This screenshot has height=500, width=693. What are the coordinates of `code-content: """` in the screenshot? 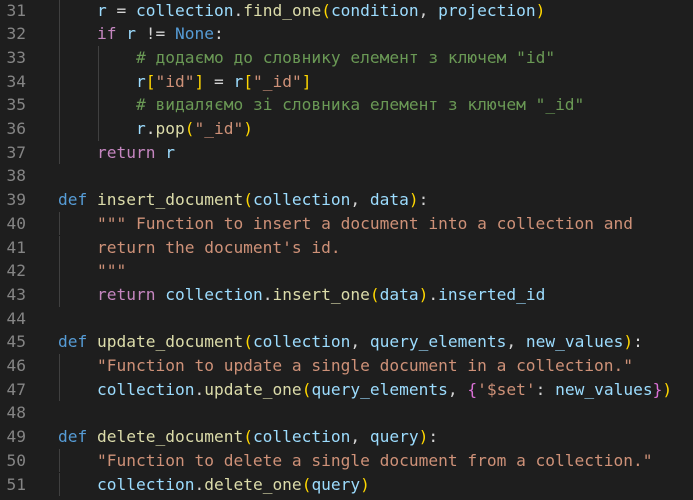 It's located at (111, 271).